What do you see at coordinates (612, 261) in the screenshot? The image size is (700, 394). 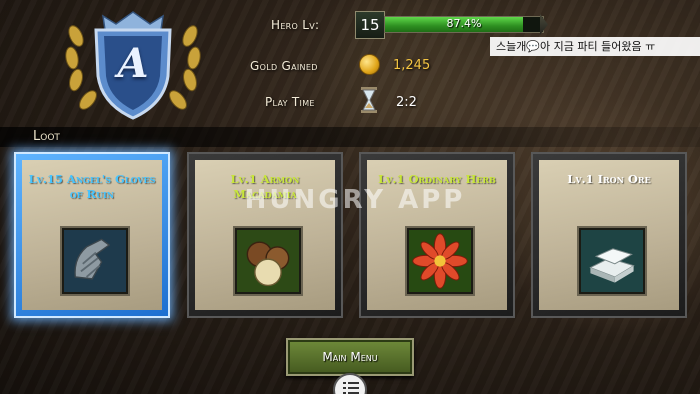 I see `iron-ingot-icon` at bounding box center [612, 261].